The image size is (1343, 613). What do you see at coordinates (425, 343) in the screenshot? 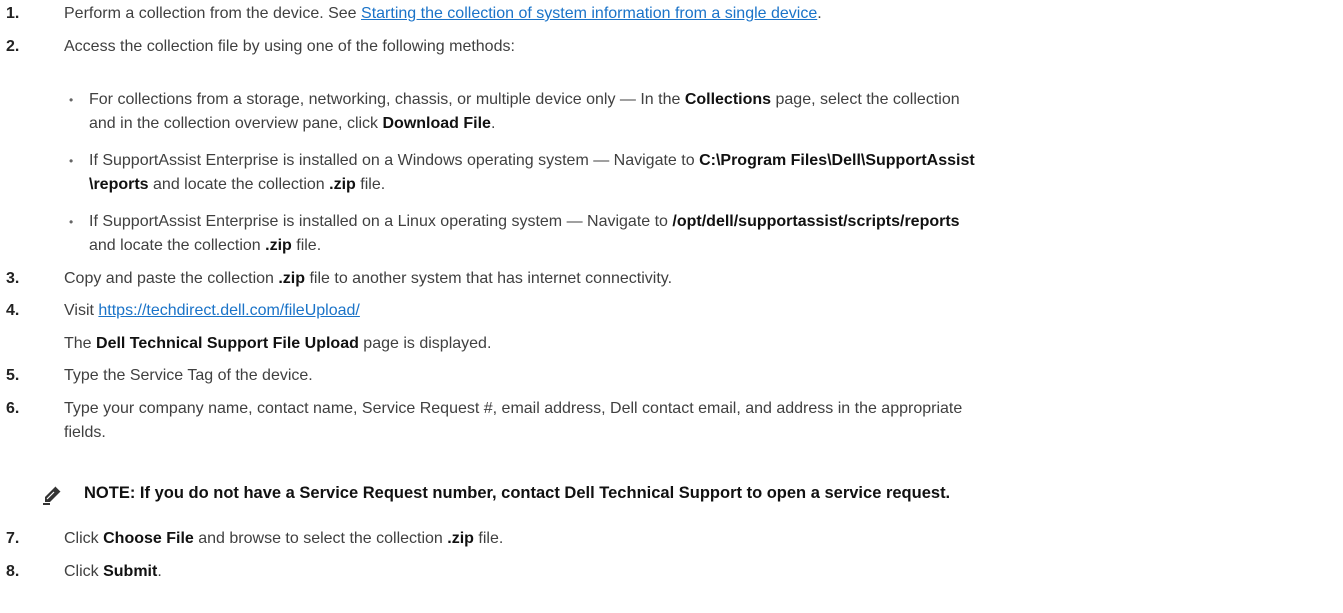
I see `text: page is displayed.` at bounding box center [425, 343].